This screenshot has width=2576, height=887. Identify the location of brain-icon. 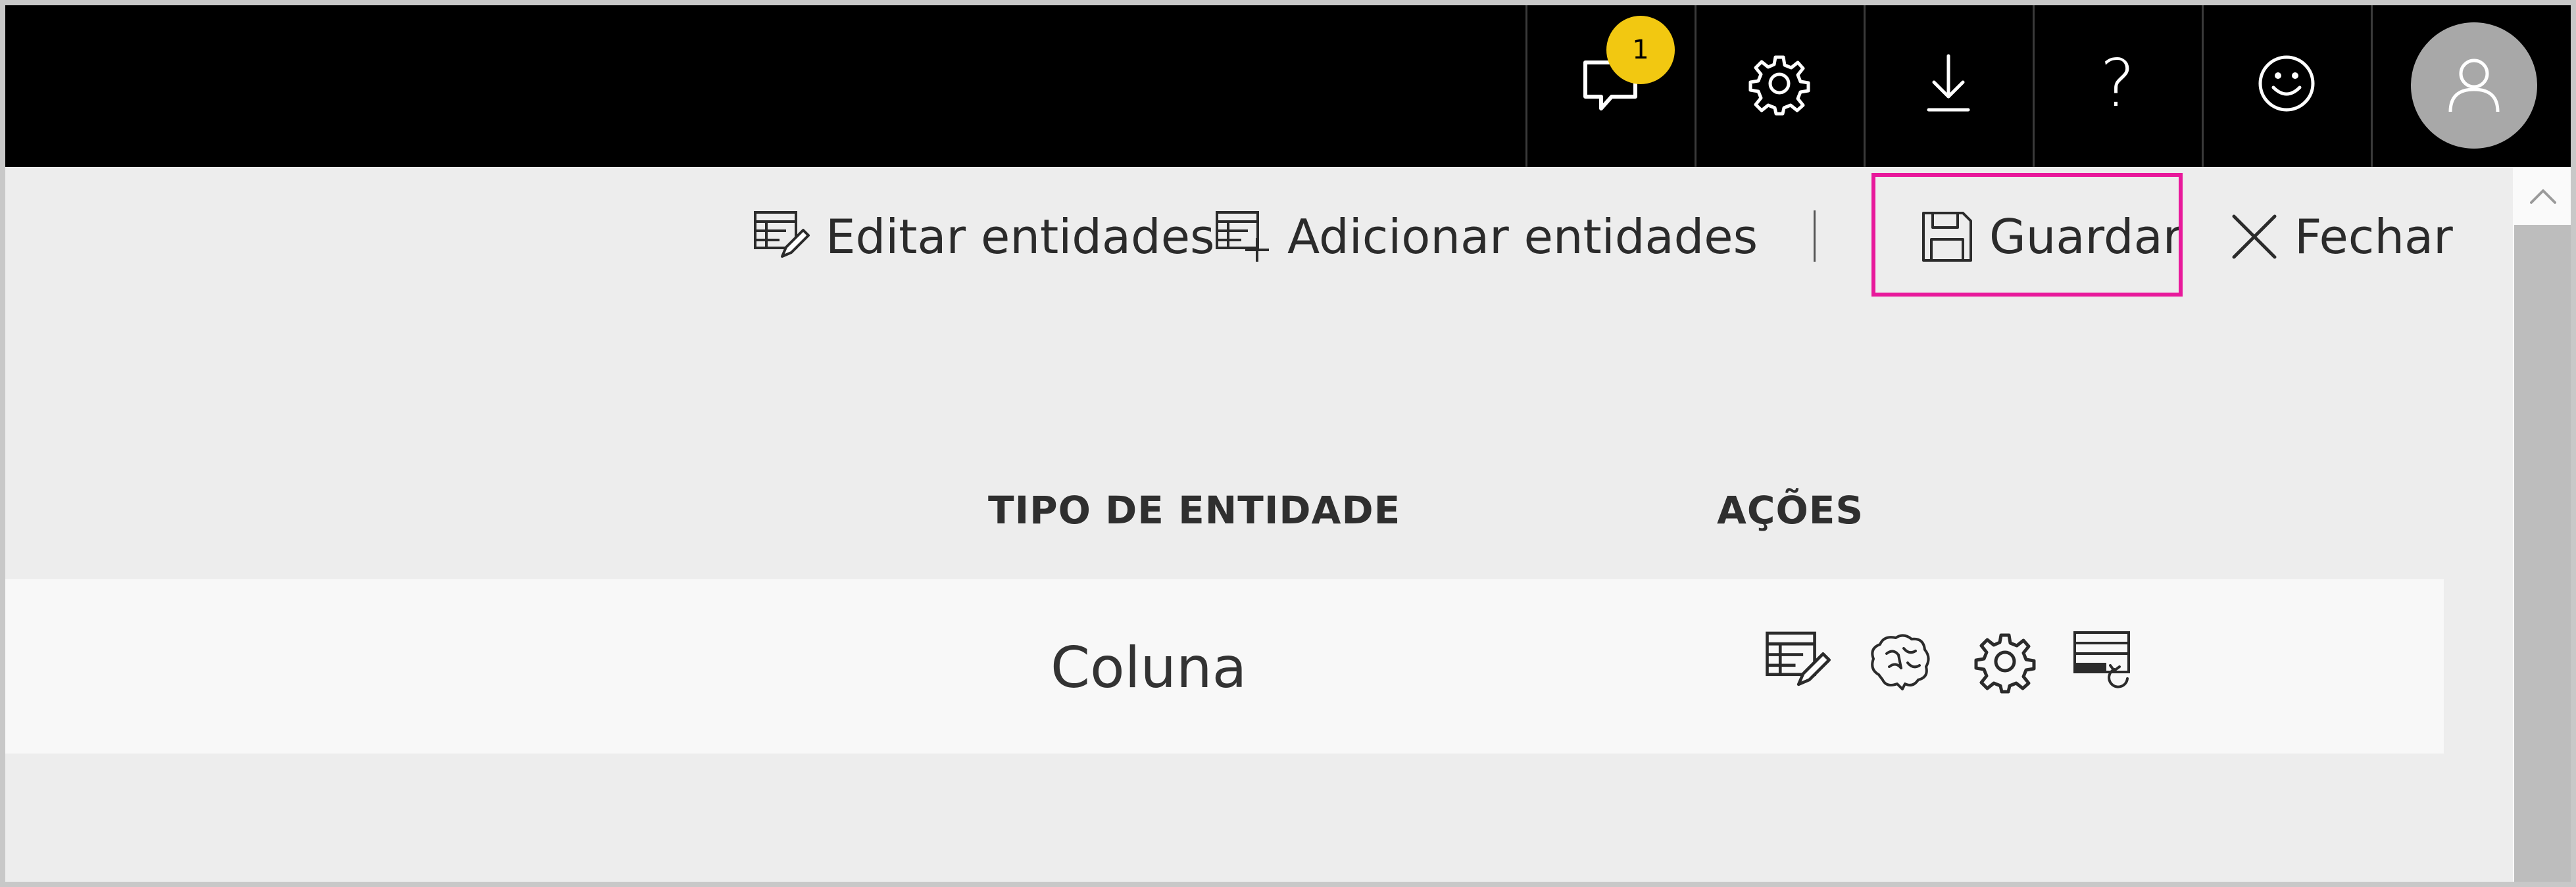
(1900, 661).